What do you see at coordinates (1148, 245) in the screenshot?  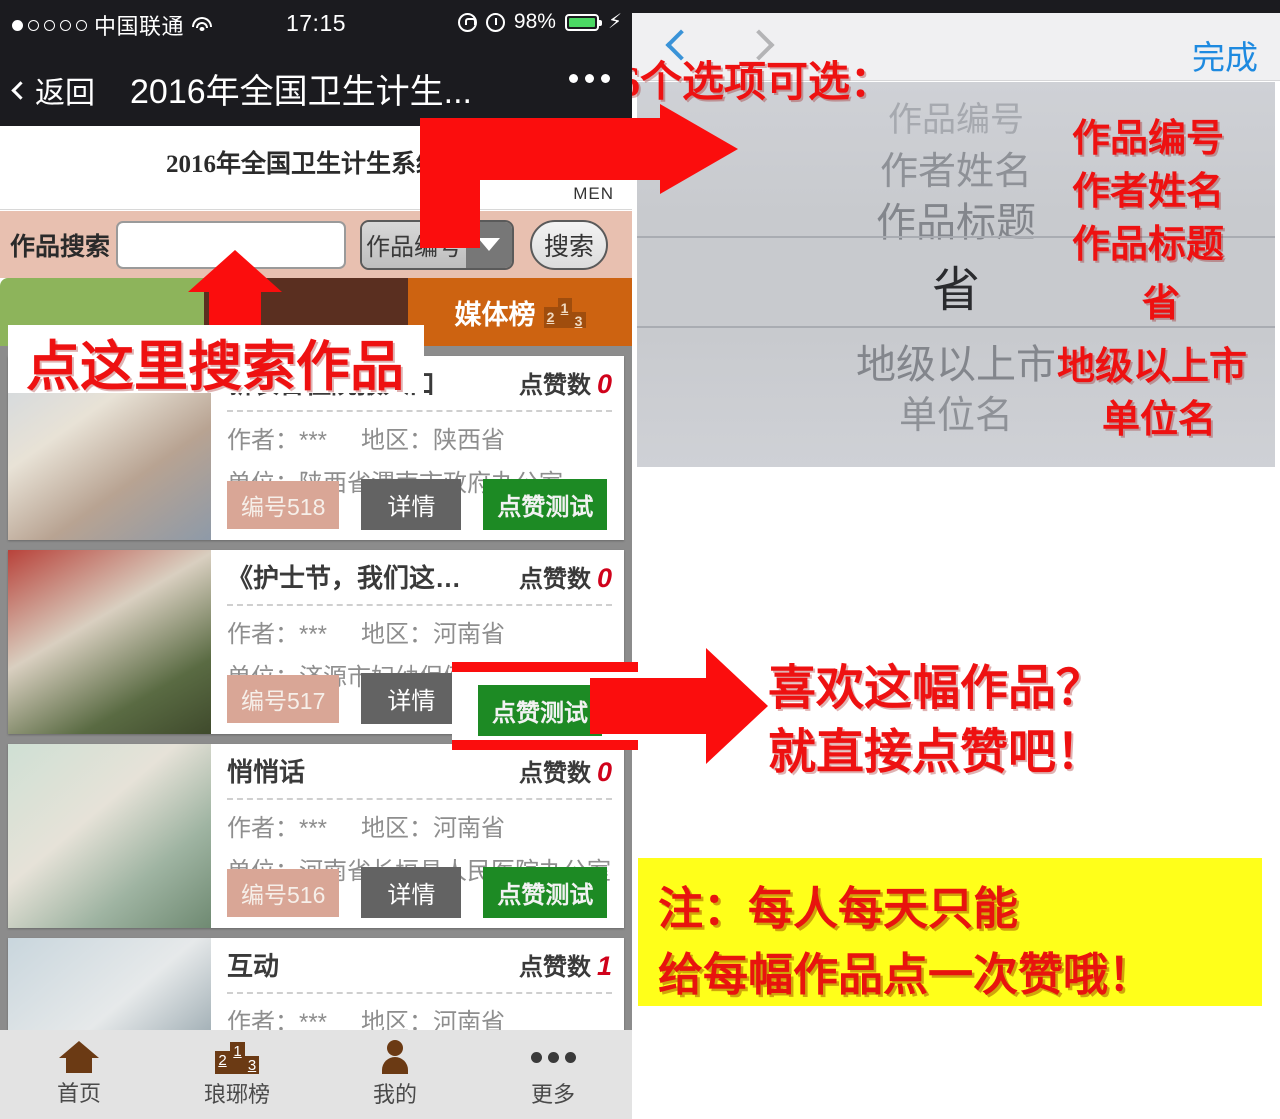 I see `annotation-option-2: 作品标题` at bounding box center [1148, 245].